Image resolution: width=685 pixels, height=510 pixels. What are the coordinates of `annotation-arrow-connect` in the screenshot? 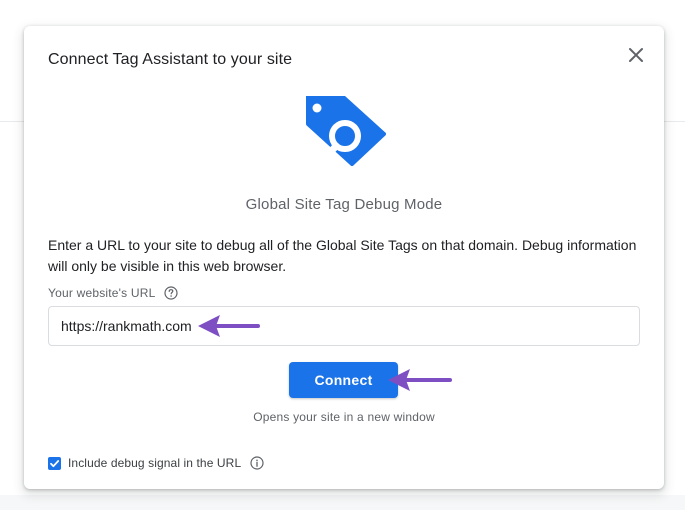 It's located at (420, 380).